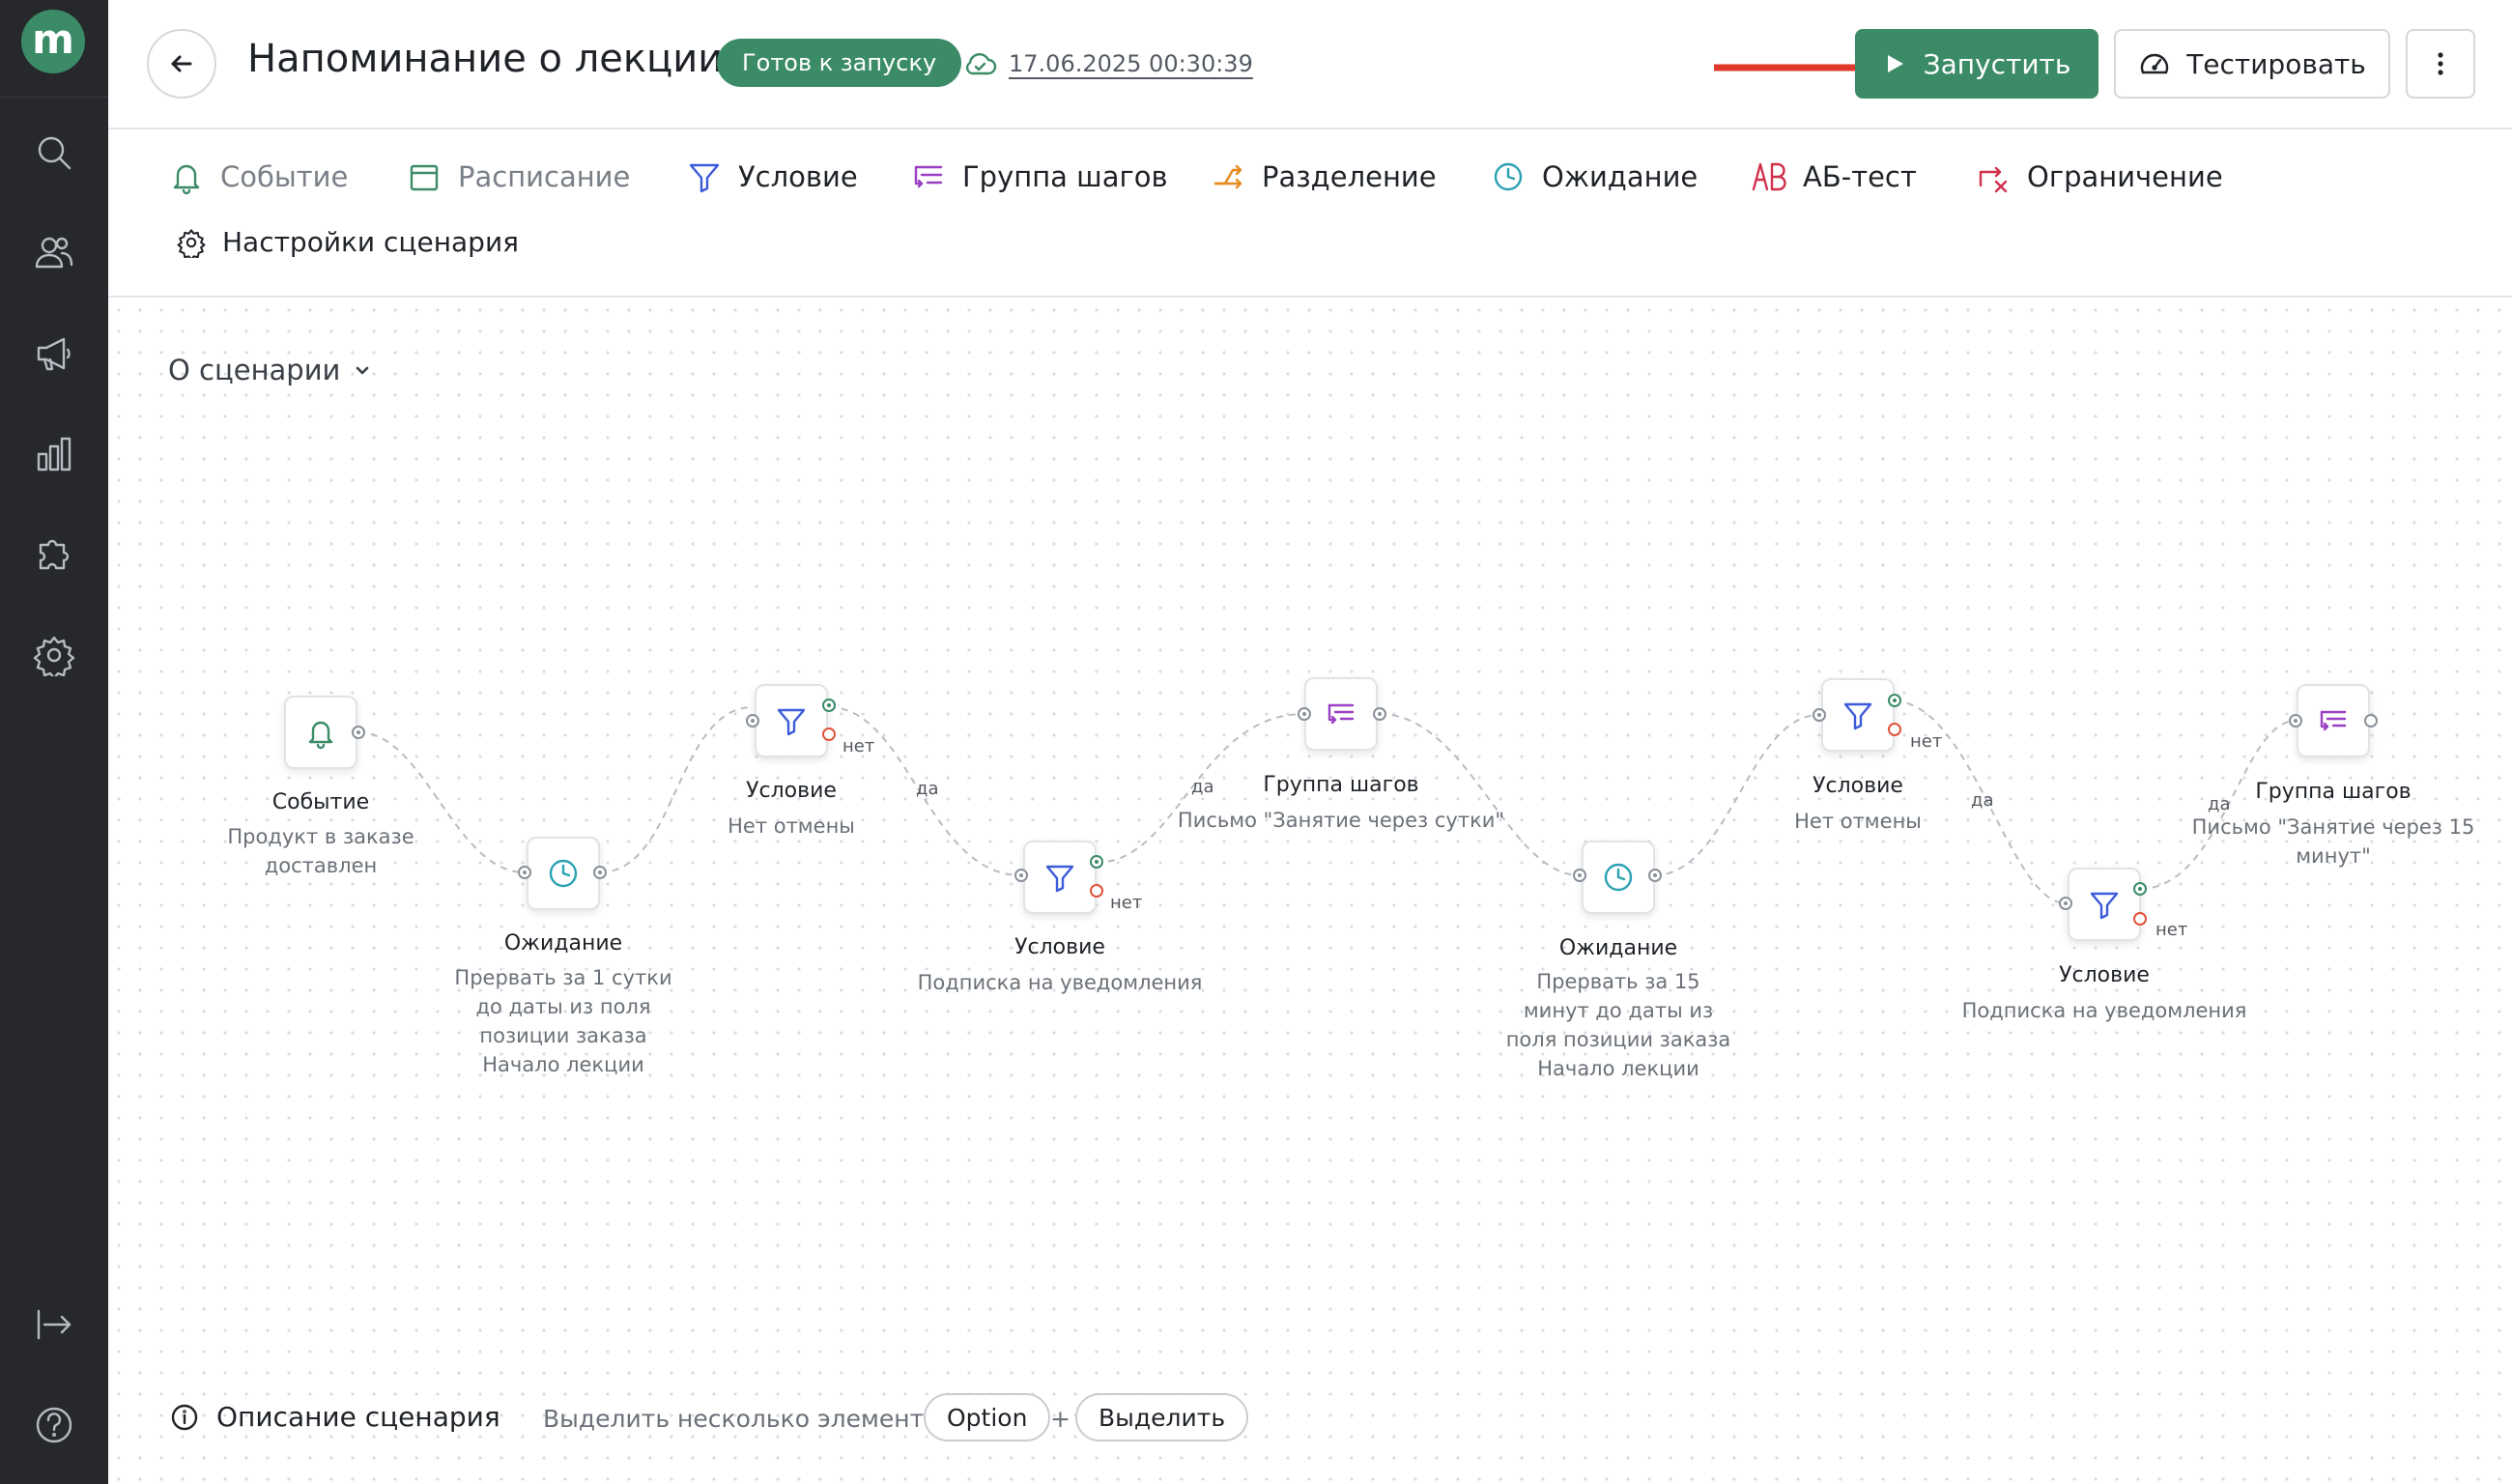 Image resolution: width=2512 pixels, height=1484 pixels. Describe the element at coordinates (54, 742) in the screenshot. I see `sidebar: m` at that location.